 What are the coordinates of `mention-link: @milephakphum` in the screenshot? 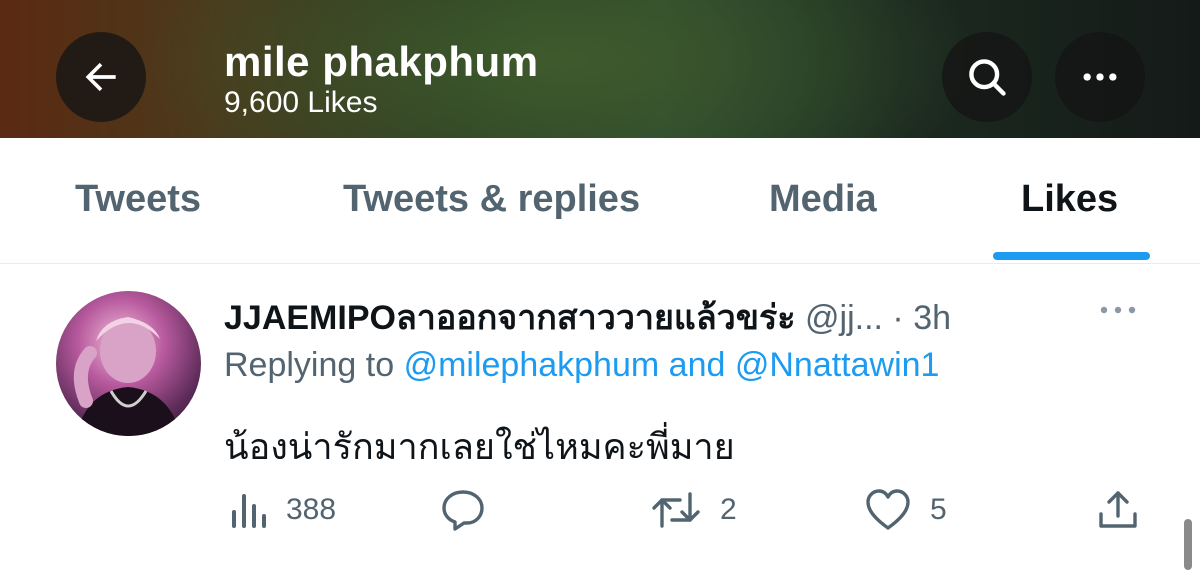 It's located at (532, 365).